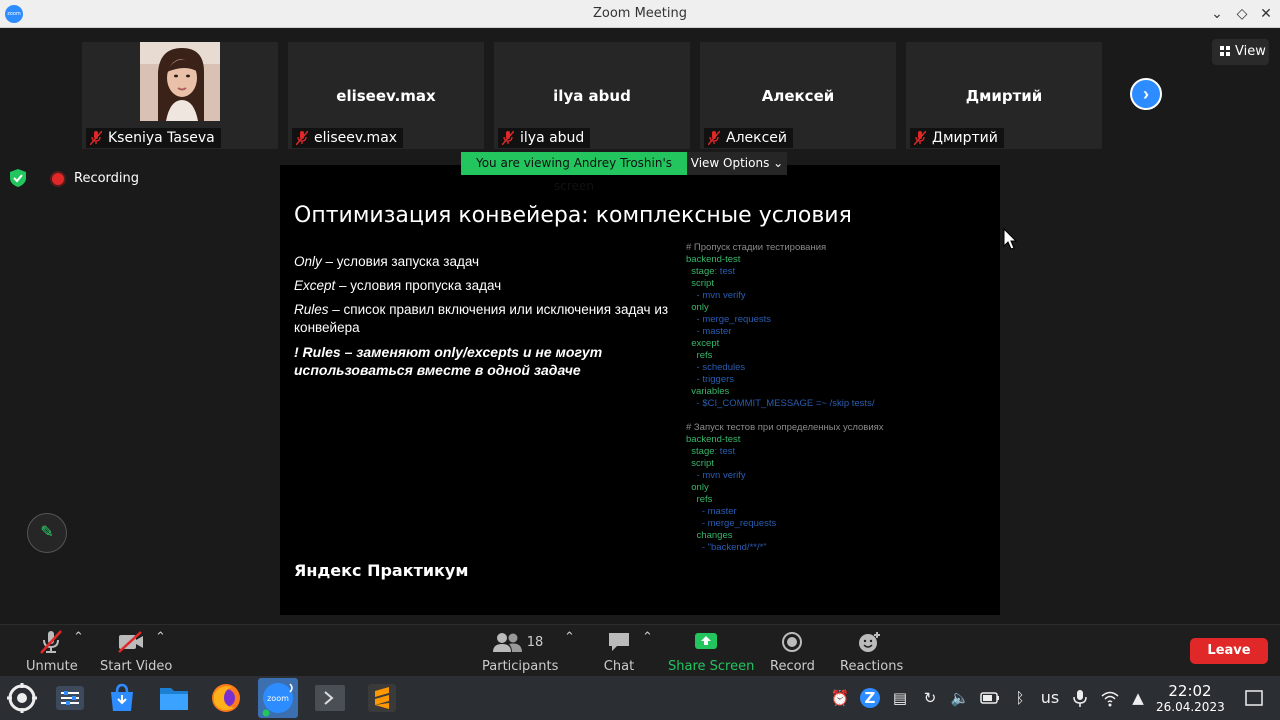 The image size is (1280, 720). Describe the element at coordinates (180, 81) in the screenshot. I see `participant-photo` at that location.